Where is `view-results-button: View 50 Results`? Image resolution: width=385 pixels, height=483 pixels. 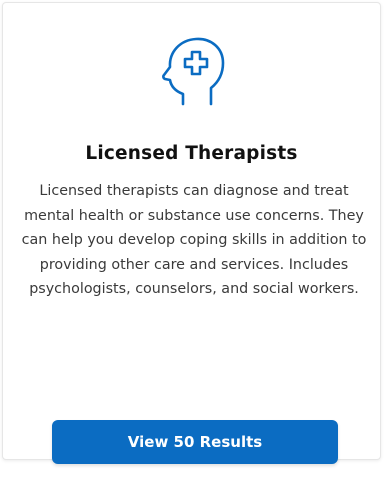 view-results-button: View 50 Results is located at coordinates (195, 442).